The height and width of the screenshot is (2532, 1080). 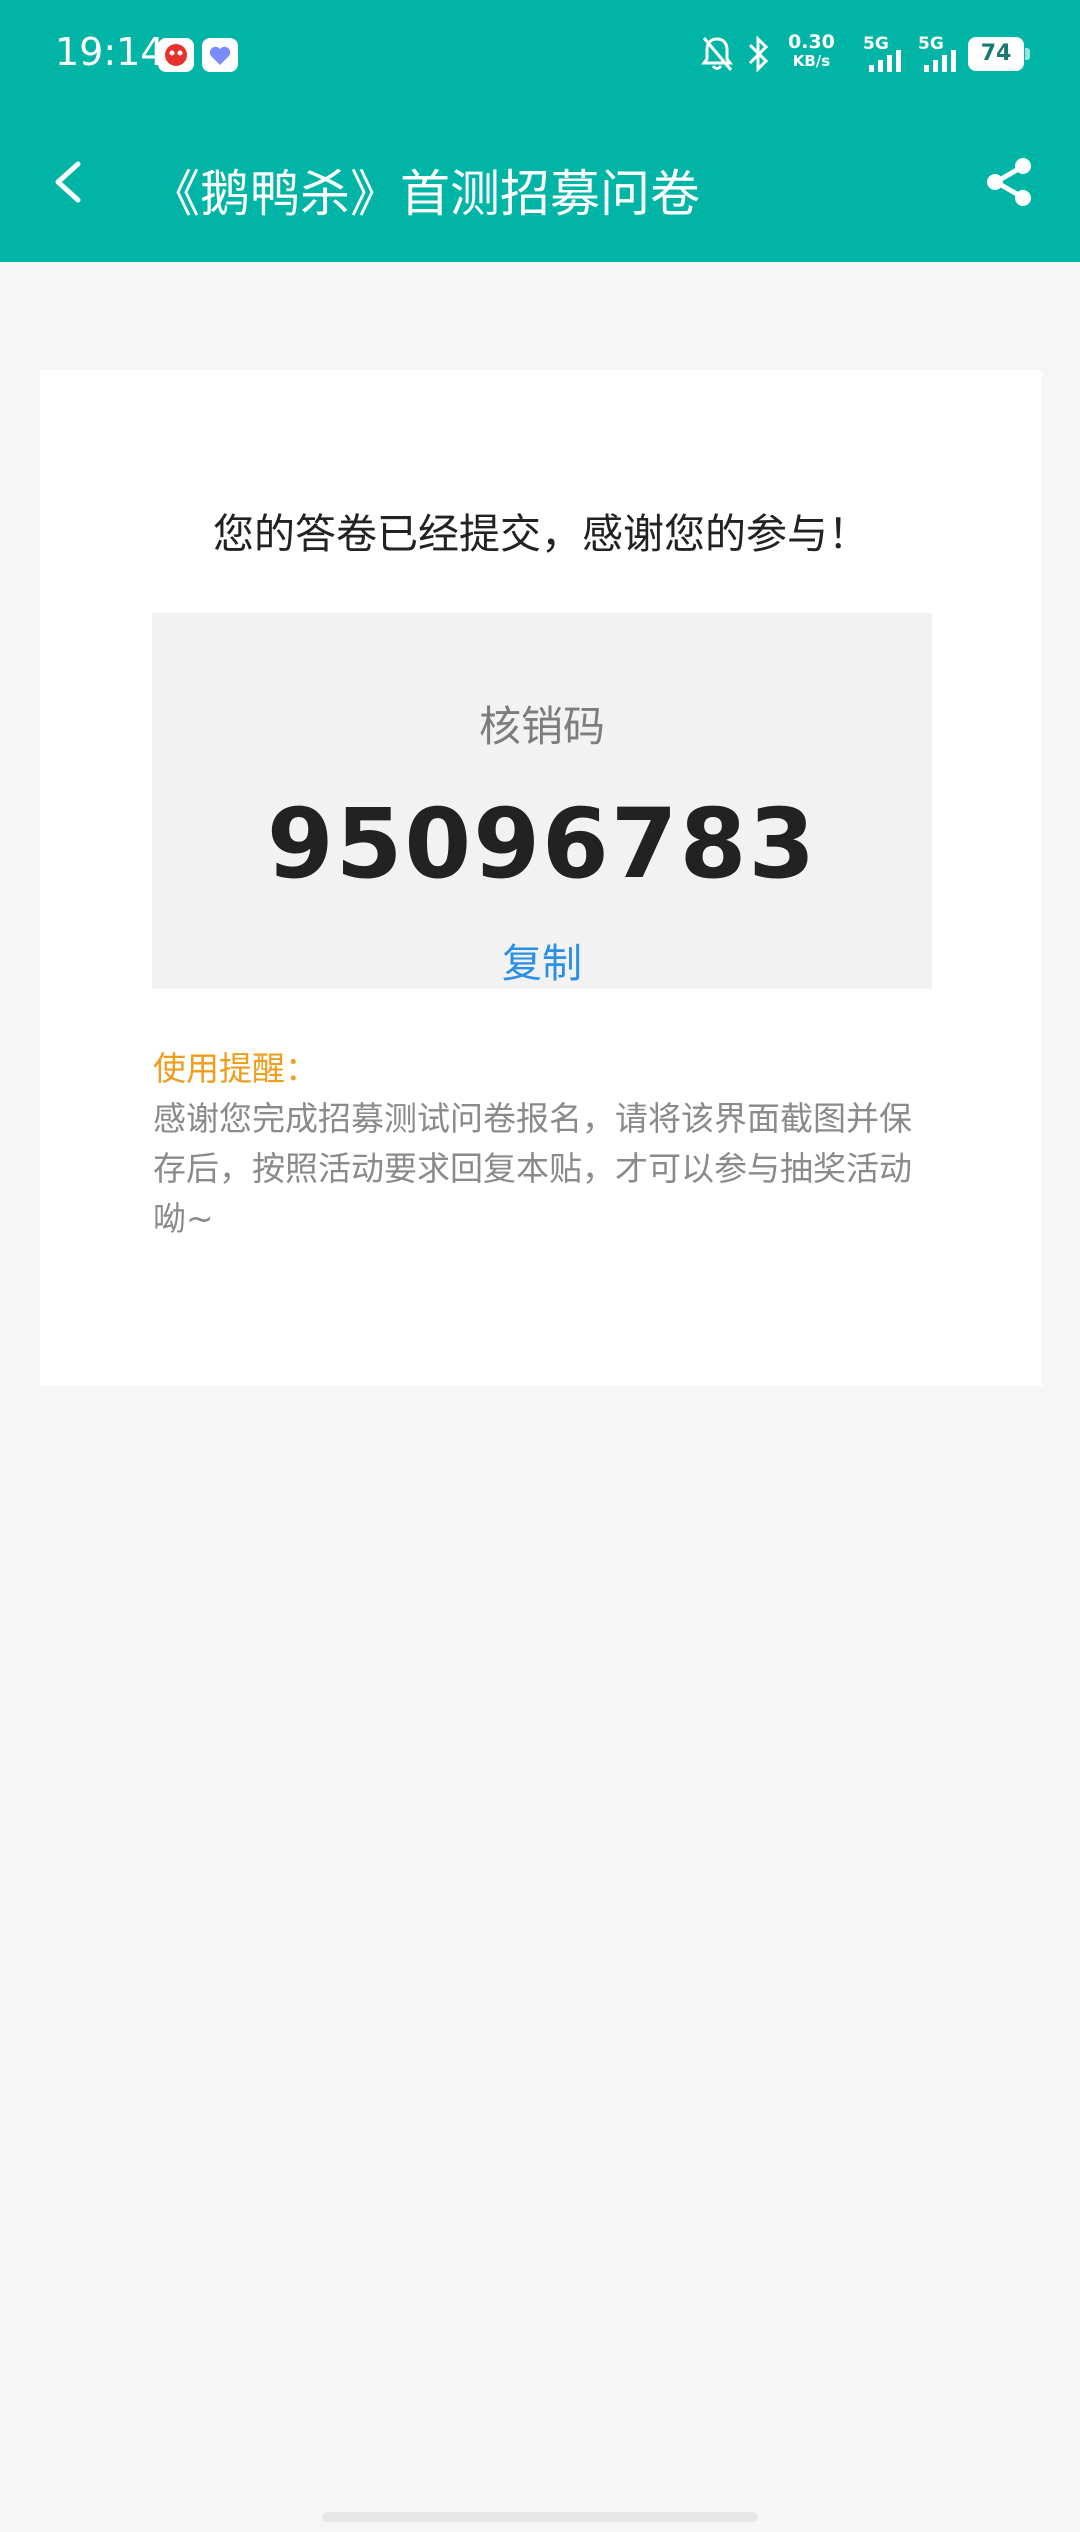 What do you see at coordinates (541, 534) in the screenshot?
I see `thanks-message: 您的答卷已经提交，感谢您的参与！` at bounding box center [541, 534].